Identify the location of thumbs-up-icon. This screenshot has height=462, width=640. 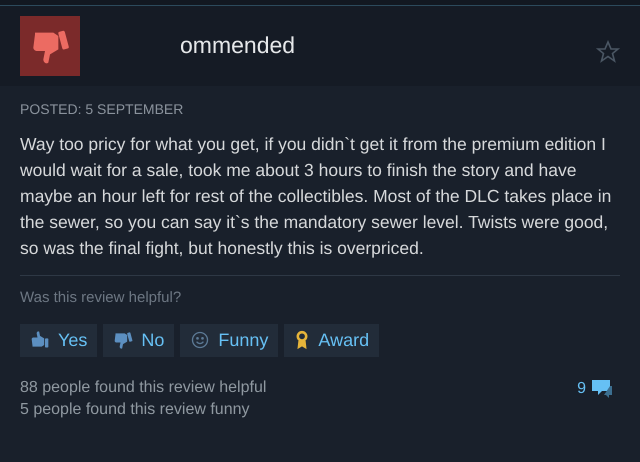
(40, 340).